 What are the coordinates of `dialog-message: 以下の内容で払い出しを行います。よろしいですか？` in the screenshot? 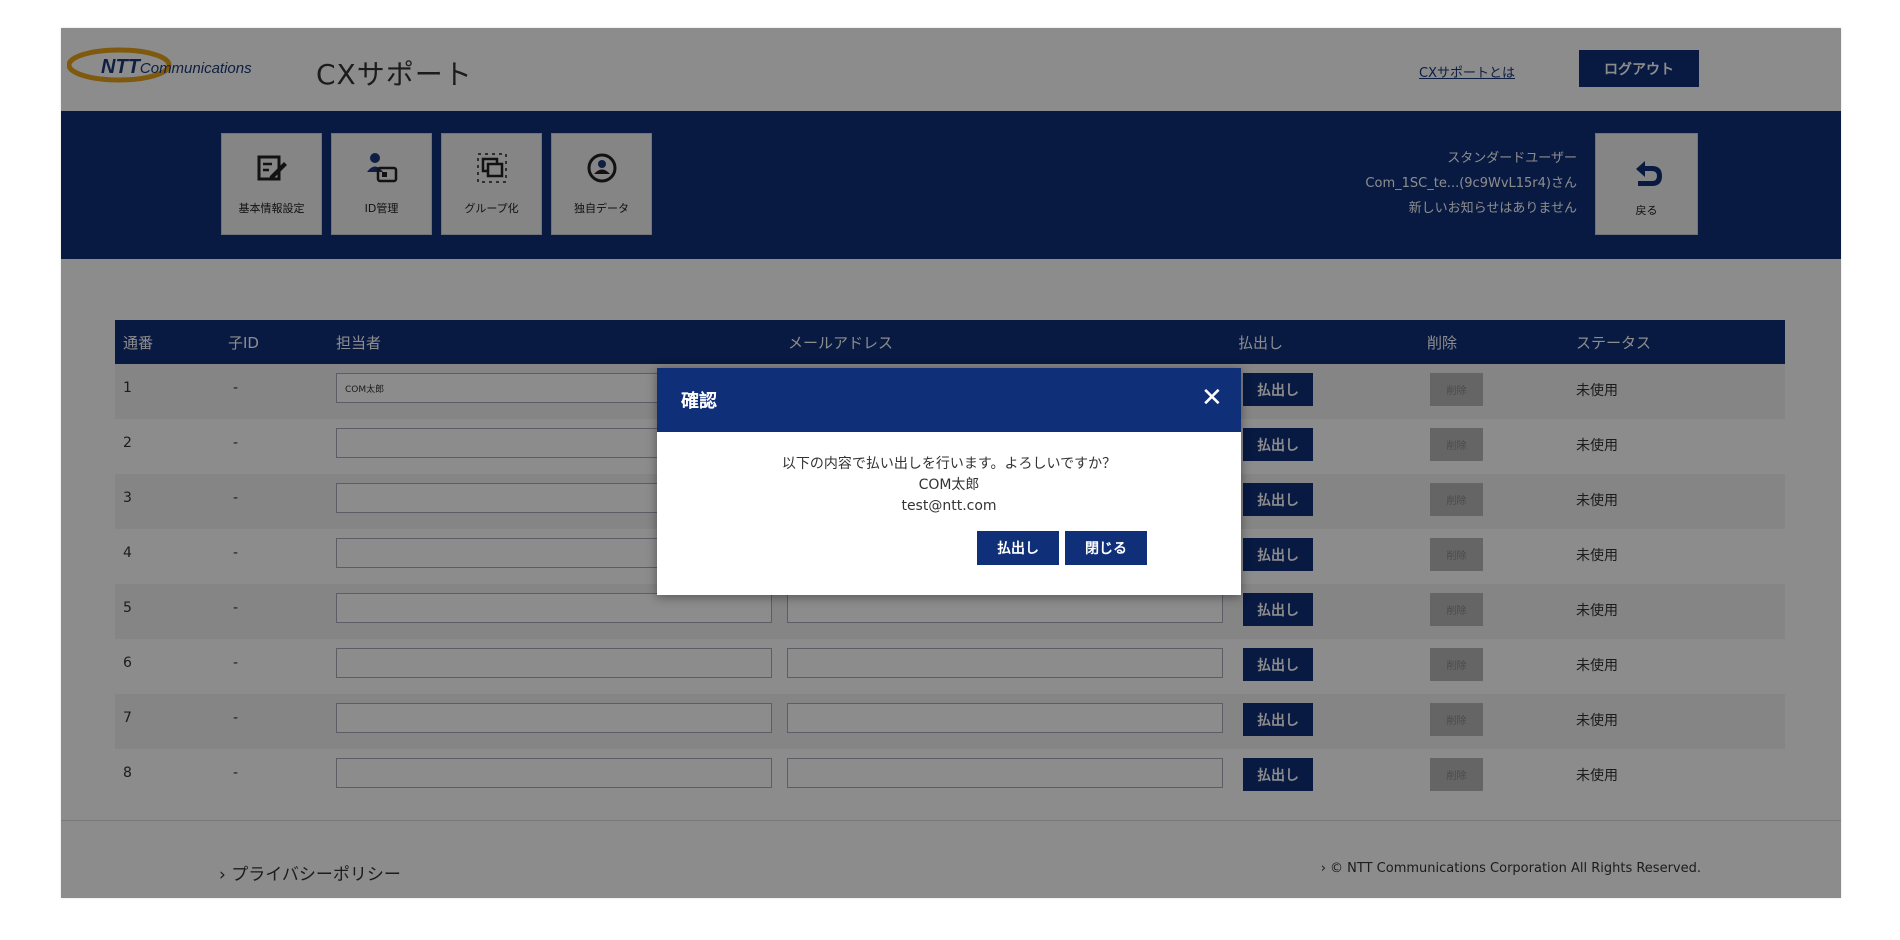 It's located at (949, 464).